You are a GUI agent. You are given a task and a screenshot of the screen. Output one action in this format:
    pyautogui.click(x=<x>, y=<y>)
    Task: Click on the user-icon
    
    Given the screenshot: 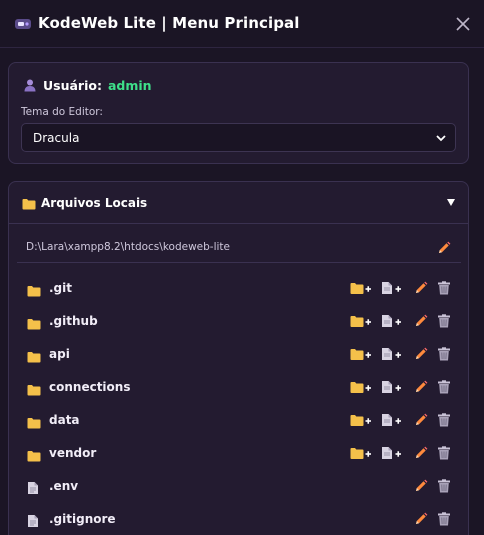 What is the action you would take?
    pyautogui.click(x=30, y=85)
    